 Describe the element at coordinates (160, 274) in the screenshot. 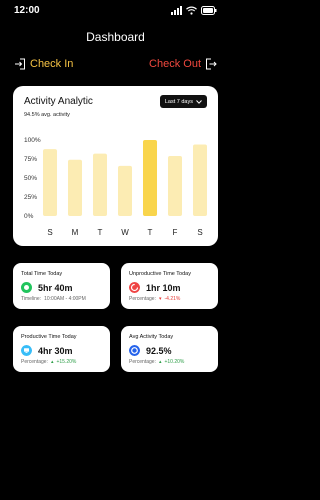

I see `unproductive-time-title: Unproductive Time Today` at that location.